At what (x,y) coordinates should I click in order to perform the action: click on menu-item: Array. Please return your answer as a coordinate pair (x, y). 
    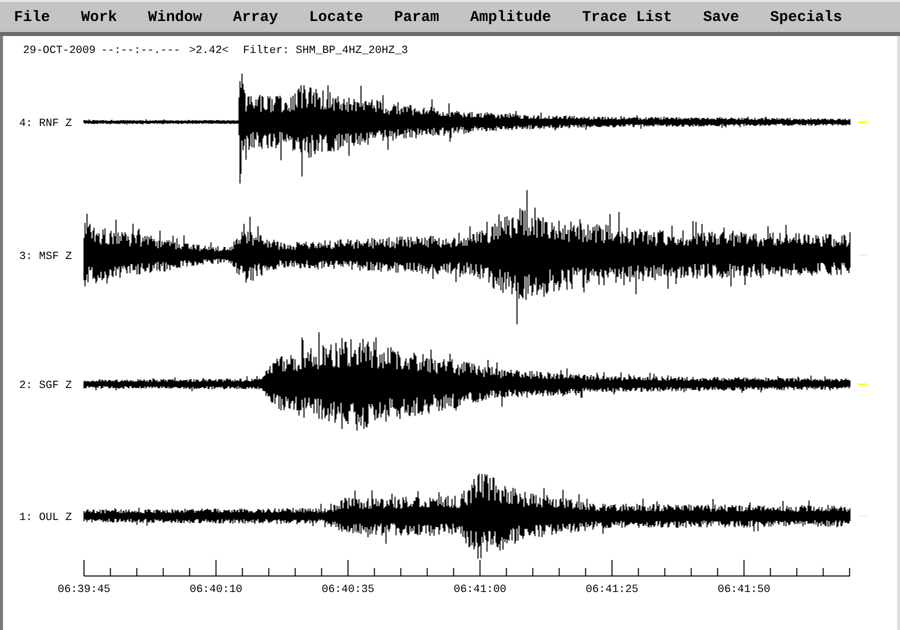
    Looking at the image, I should click on (255, 17).